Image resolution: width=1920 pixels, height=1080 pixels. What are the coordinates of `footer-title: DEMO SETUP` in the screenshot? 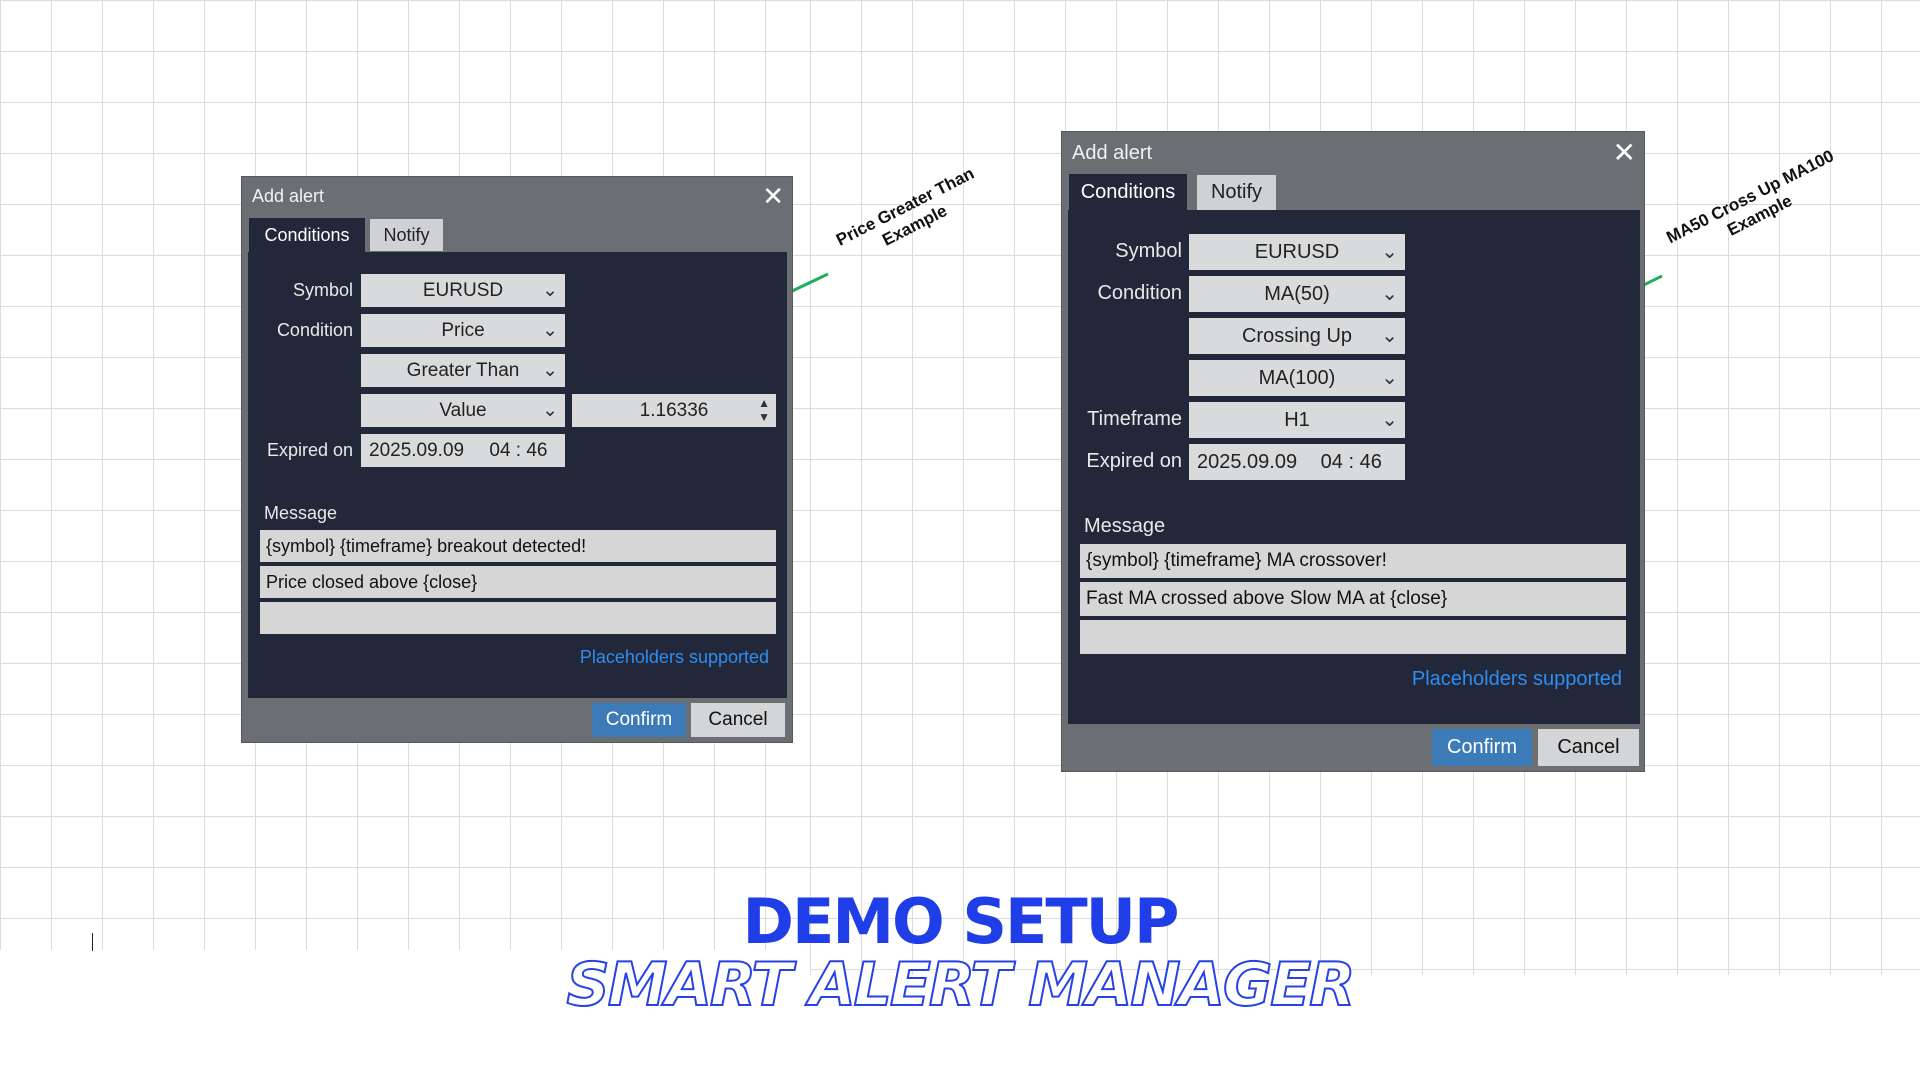 It's located at (961, 921).